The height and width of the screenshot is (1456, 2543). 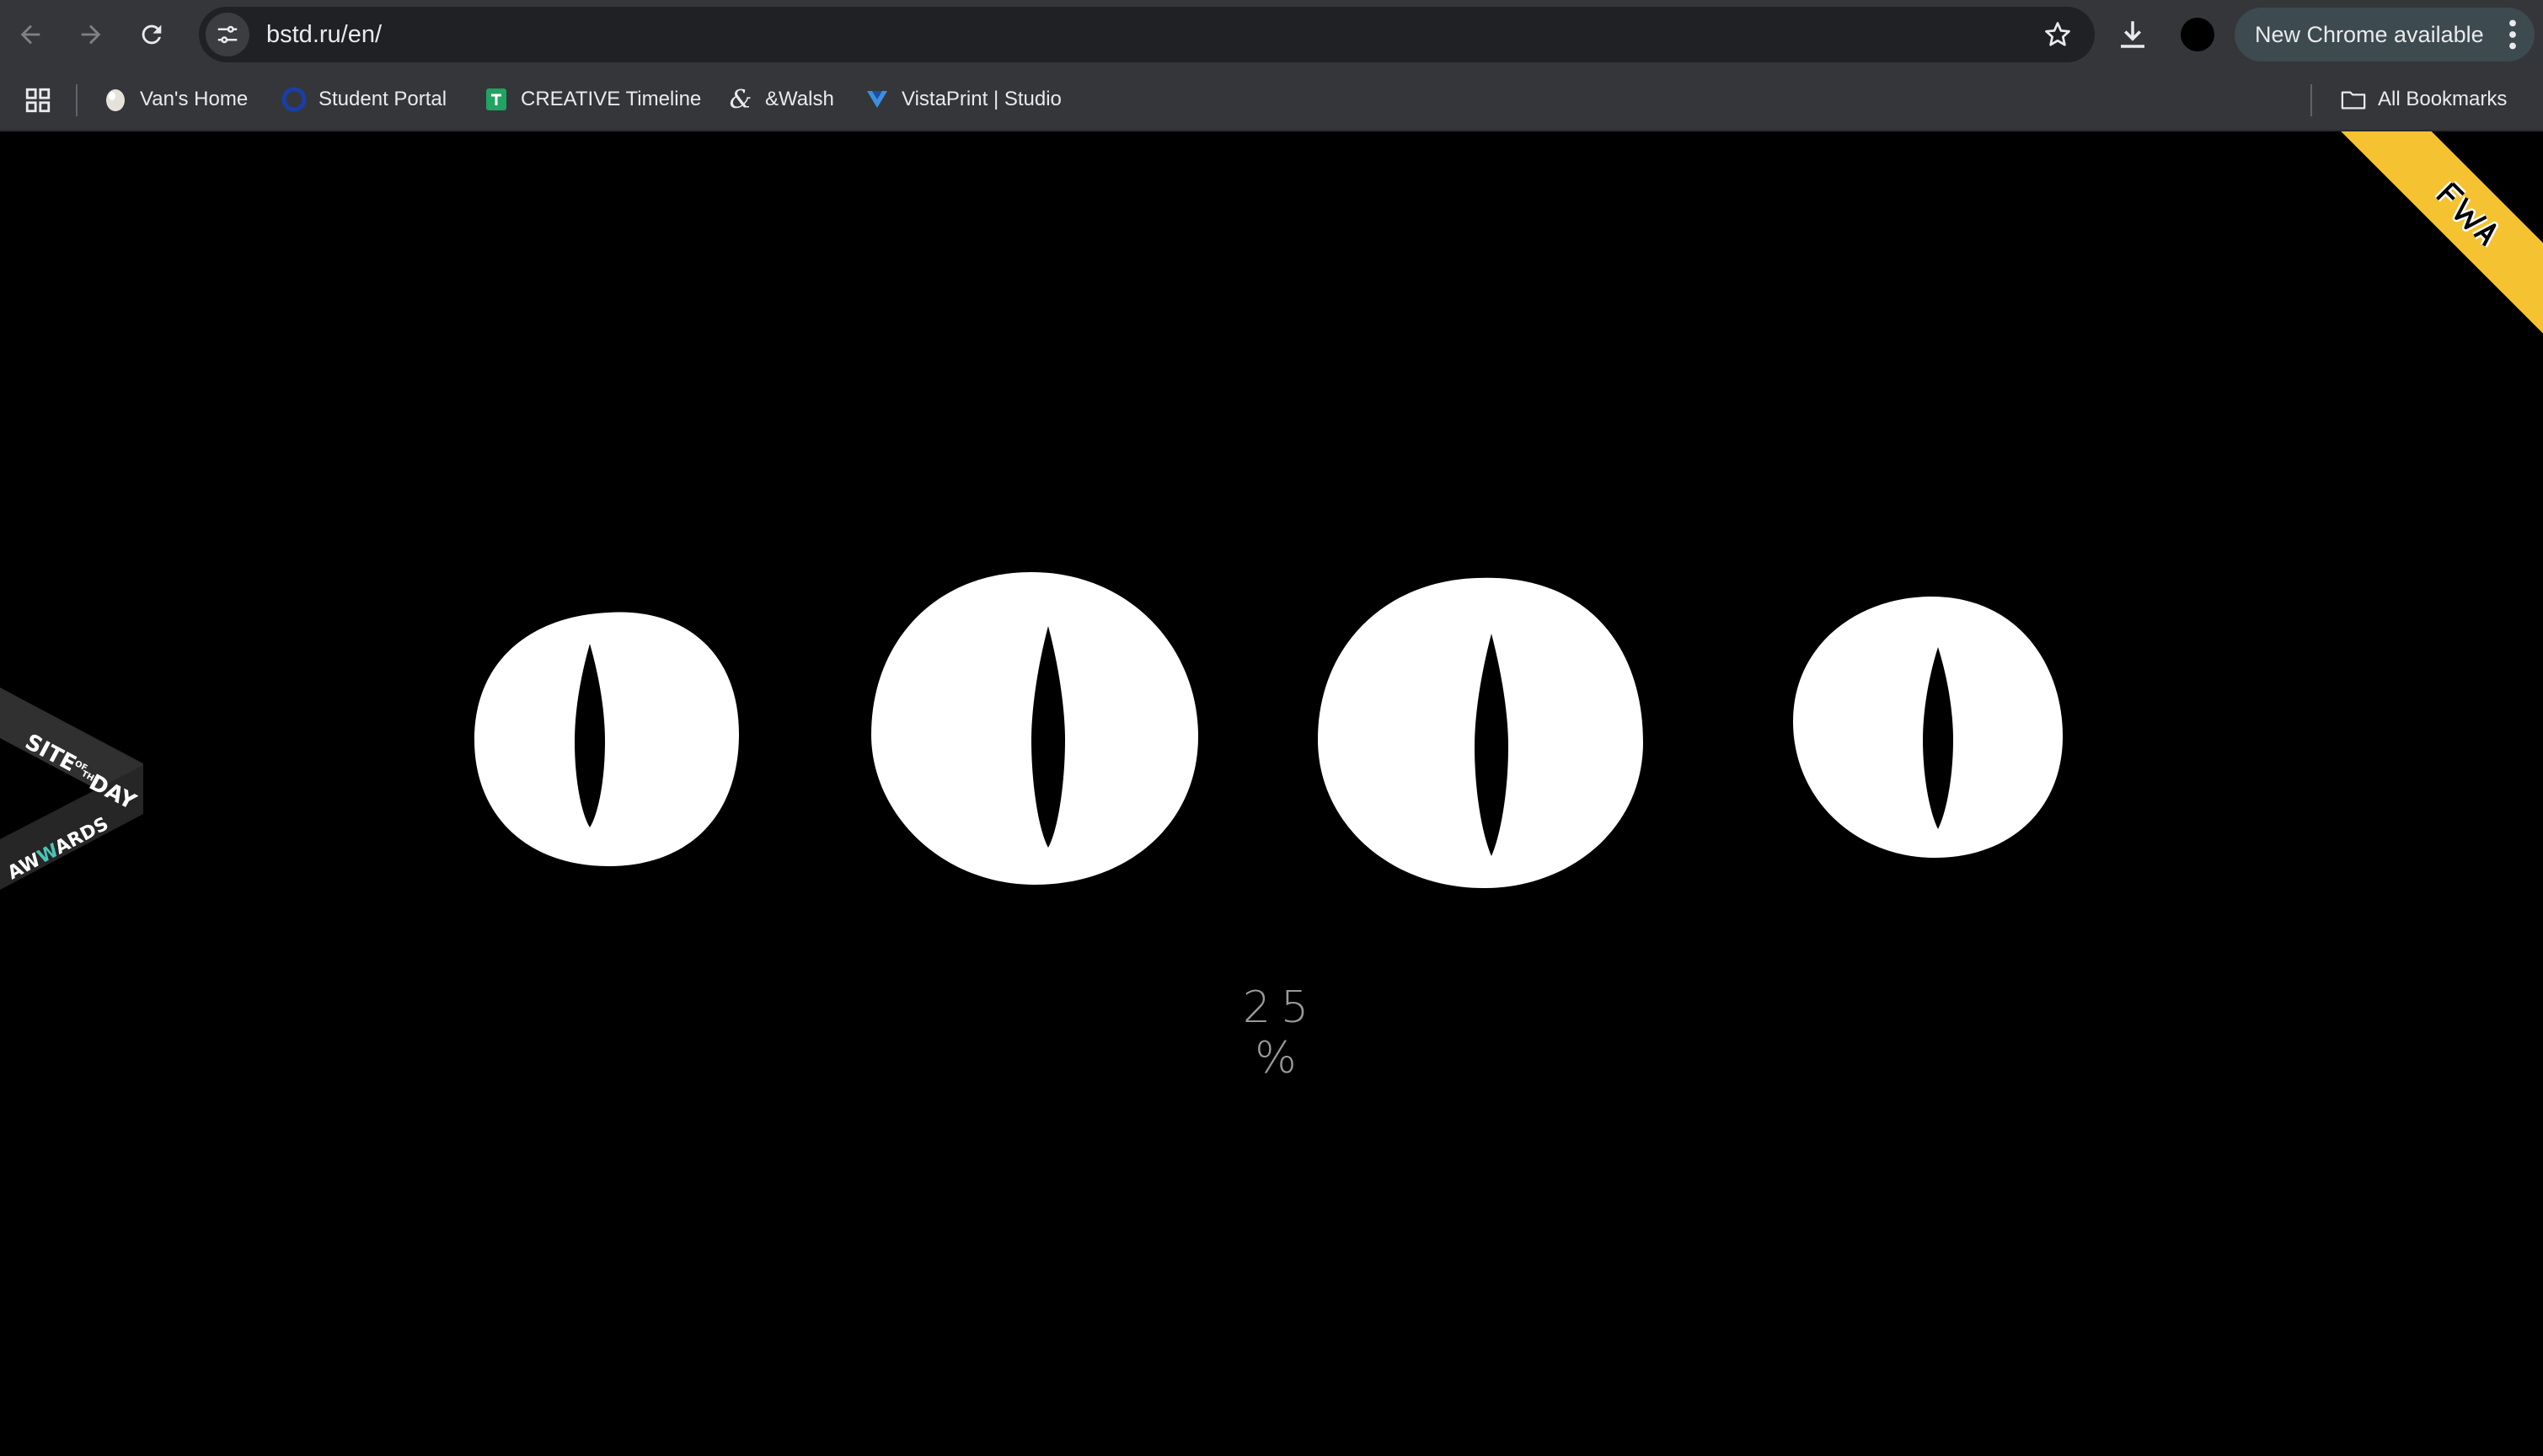 I want to click on cat-eyes-illustration, so click(x=1269, y=730).